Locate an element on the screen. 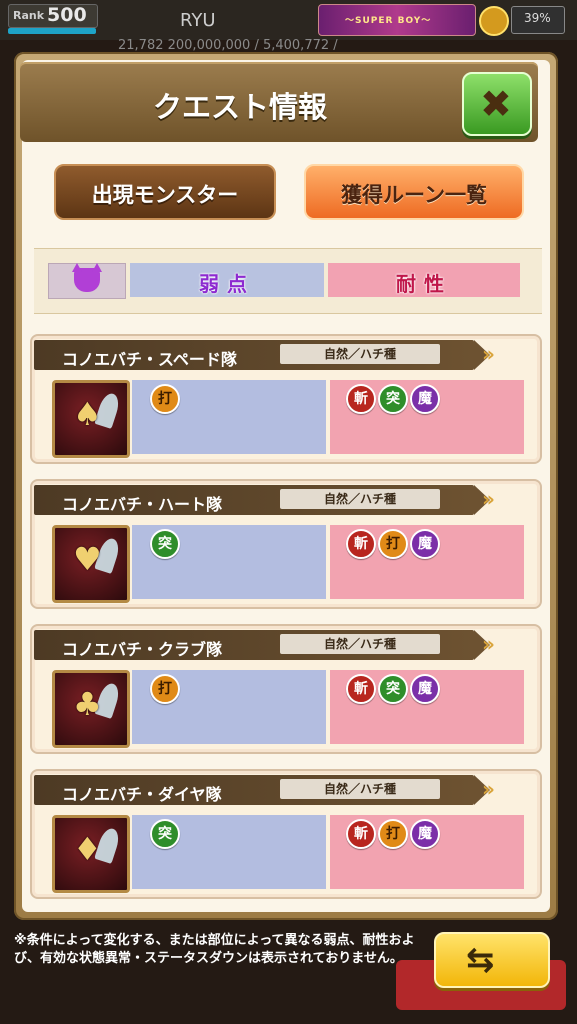 Image resolution: width=577 pixels, height=1024 pixels. monster-card: コノエバチ・ハート隊 自然／ハチ種 » ♥ 突 斬 打 魔 is located at coordinates (286, 544).